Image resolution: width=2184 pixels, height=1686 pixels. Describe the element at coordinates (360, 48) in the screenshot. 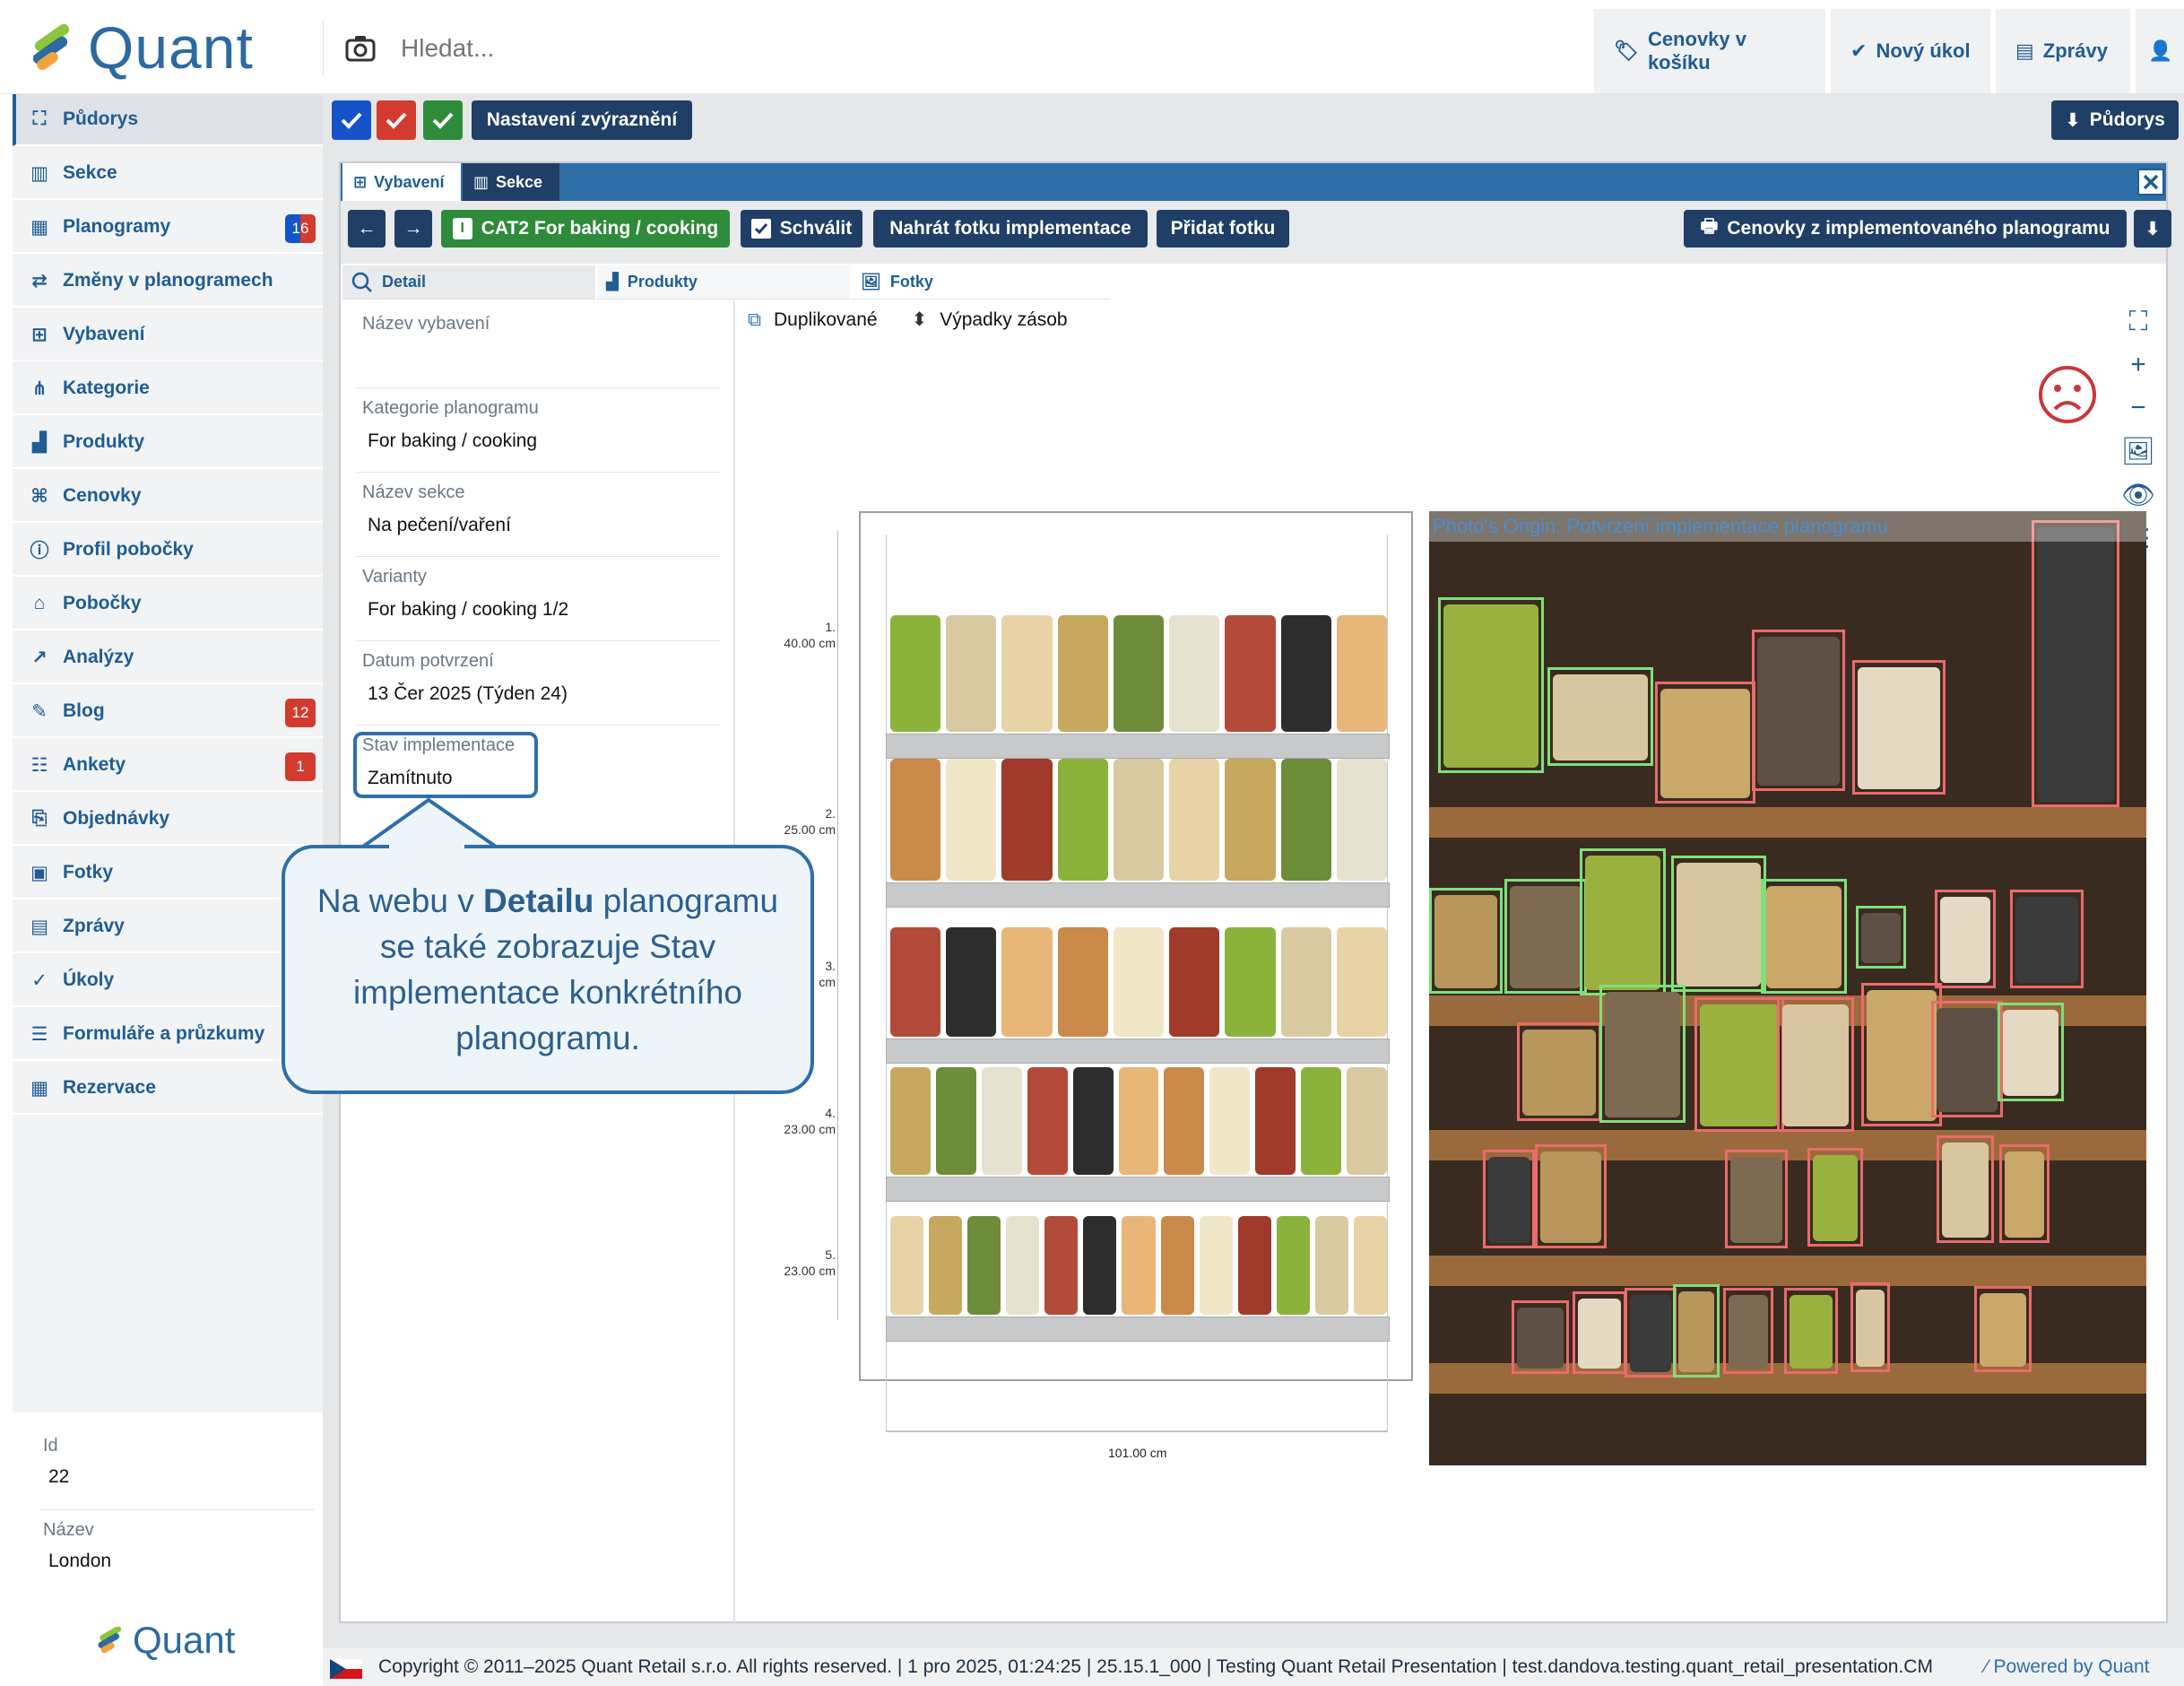

I see `camera-icon` at that location.